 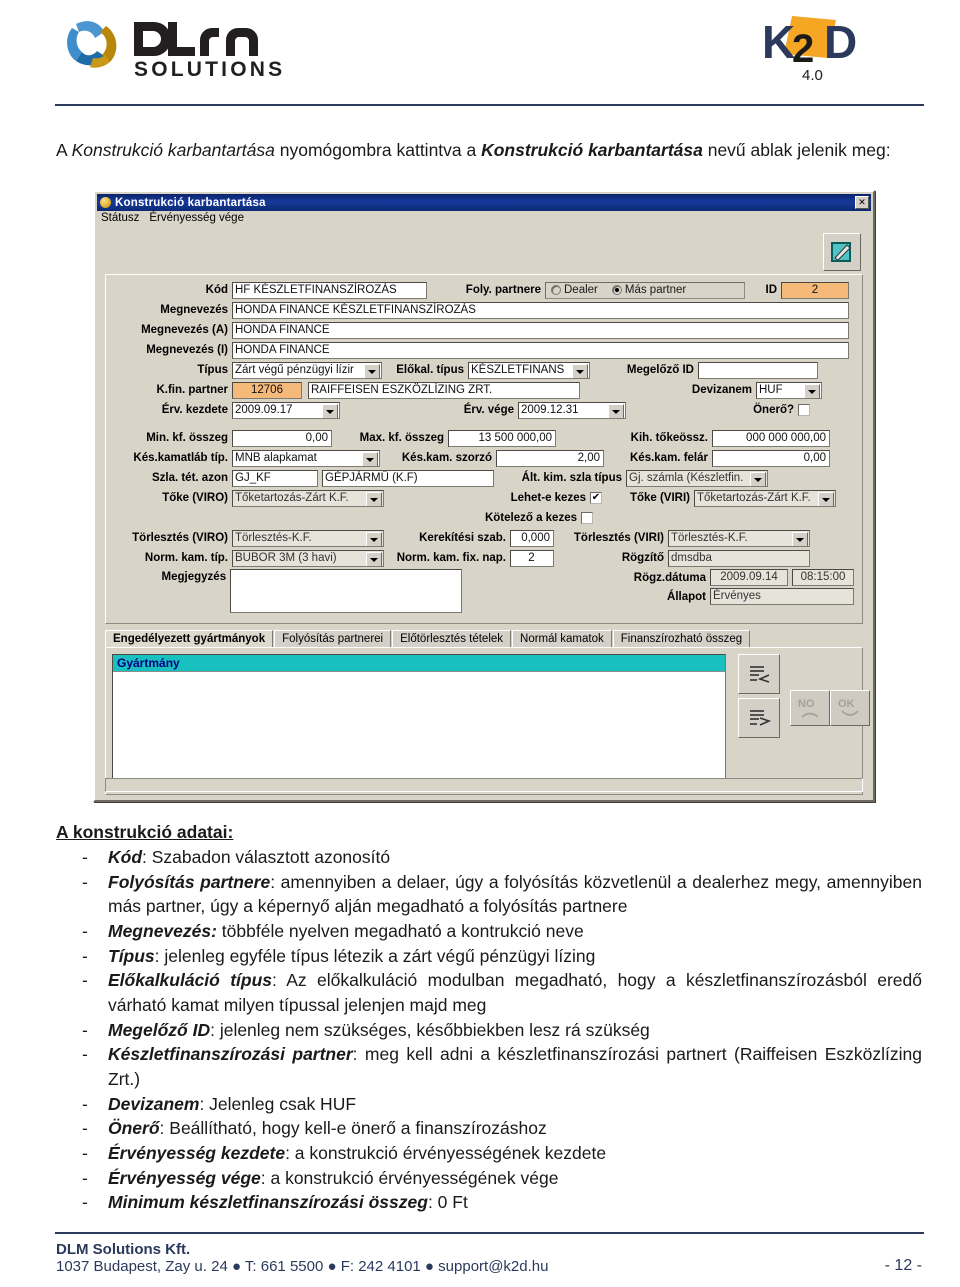 I want to click on combo-elokal-tipus: KÉSZLETFINANS, so click(x=529, y=370).